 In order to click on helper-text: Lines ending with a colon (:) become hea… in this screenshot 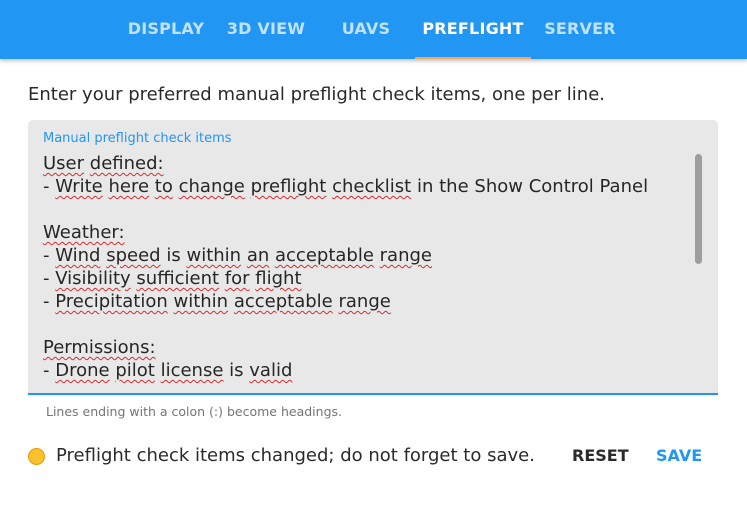, I will do `click(194, 411)`.